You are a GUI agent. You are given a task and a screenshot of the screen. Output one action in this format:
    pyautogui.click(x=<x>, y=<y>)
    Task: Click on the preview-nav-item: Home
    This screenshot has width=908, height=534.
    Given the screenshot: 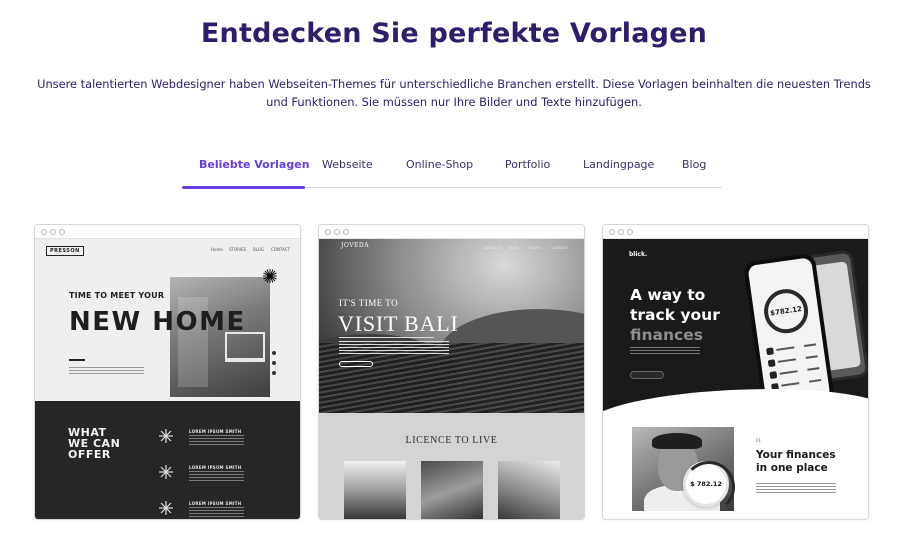 What is the action you would take?
    pyautogui.click(x=217, y=249)
    